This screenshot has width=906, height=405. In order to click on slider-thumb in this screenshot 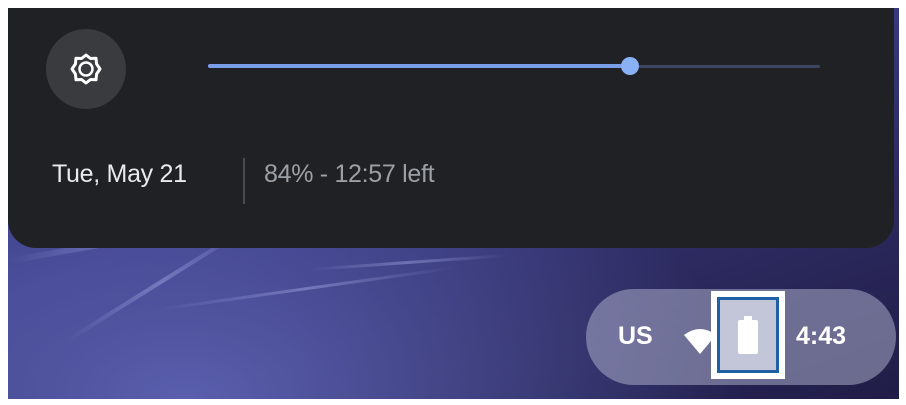, I will do `click(630, 66)`.